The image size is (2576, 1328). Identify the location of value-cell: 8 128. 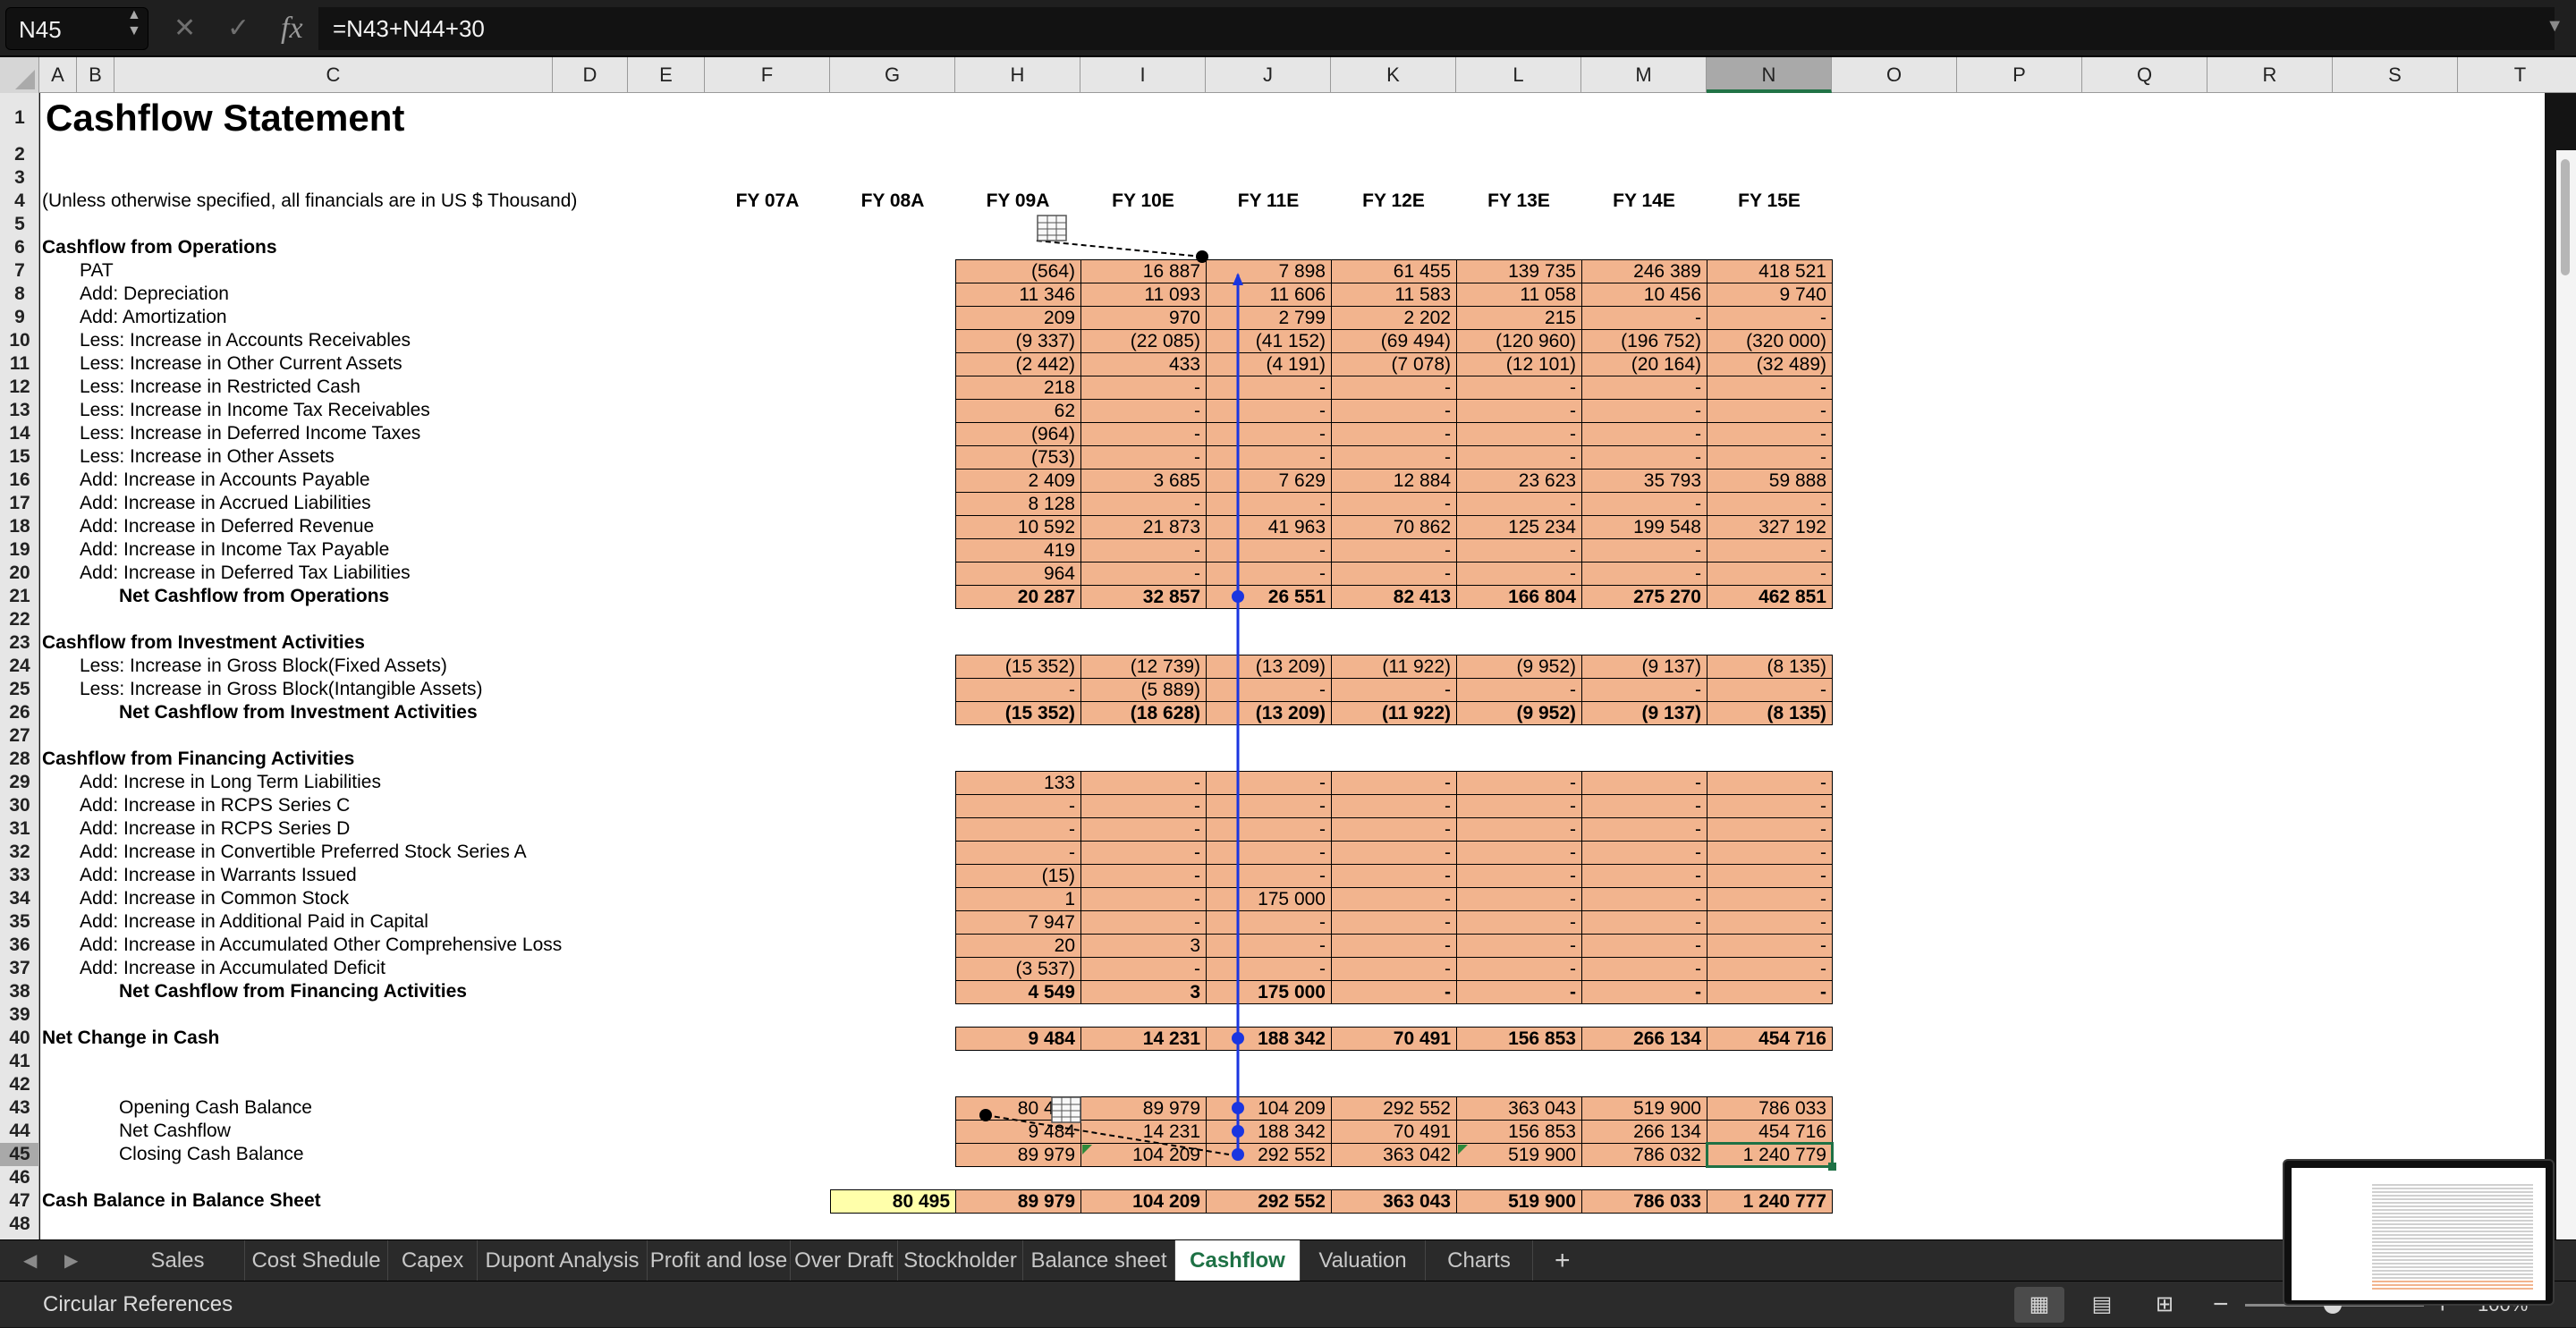
(1018, 504).